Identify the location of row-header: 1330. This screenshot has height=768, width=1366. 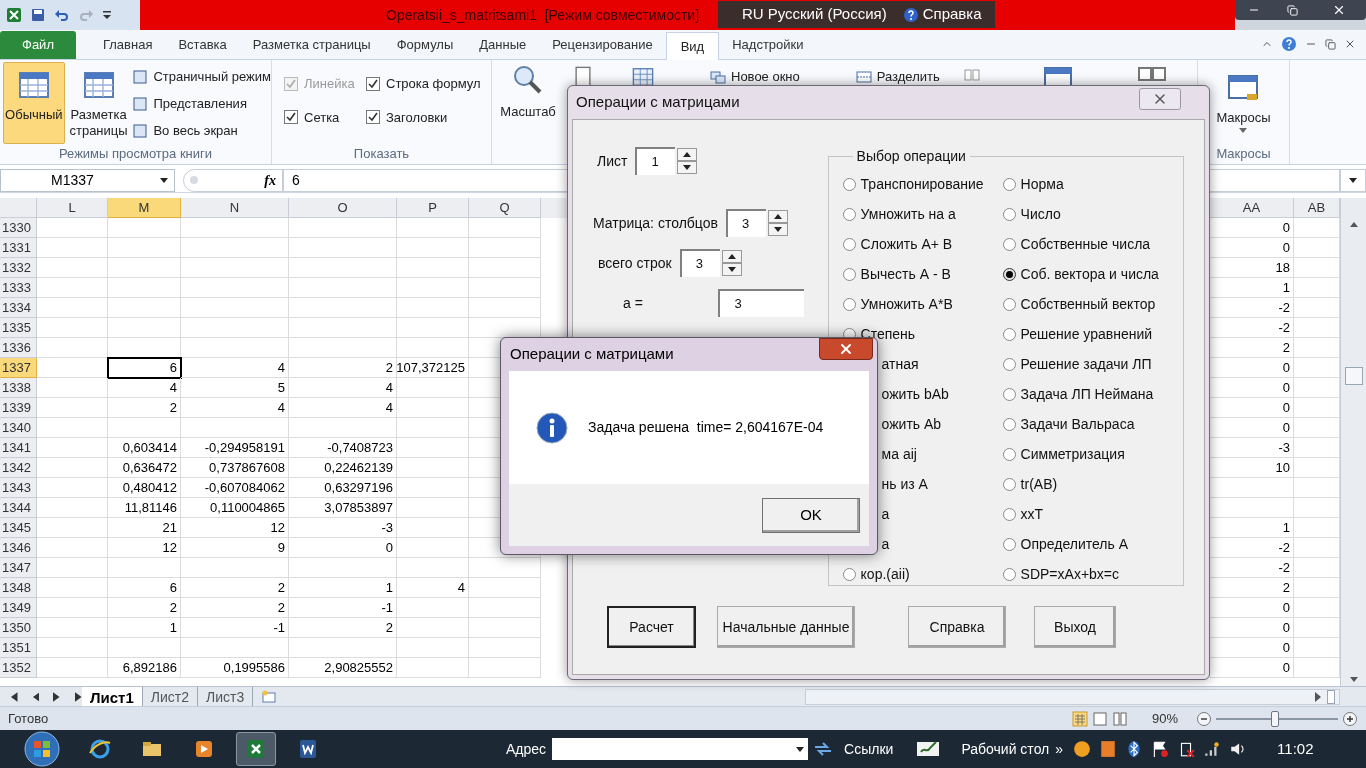
(18, 228).